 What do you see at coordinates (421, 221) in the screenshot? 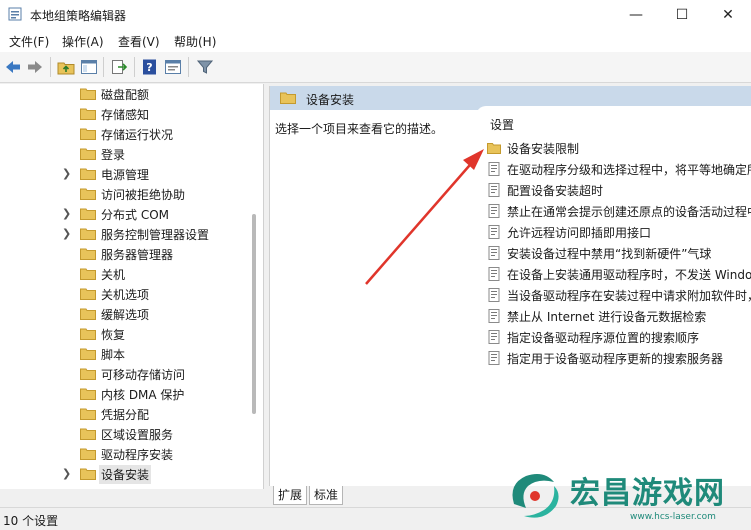
I see `arrow-shaft` at bounding box center [421, 221].